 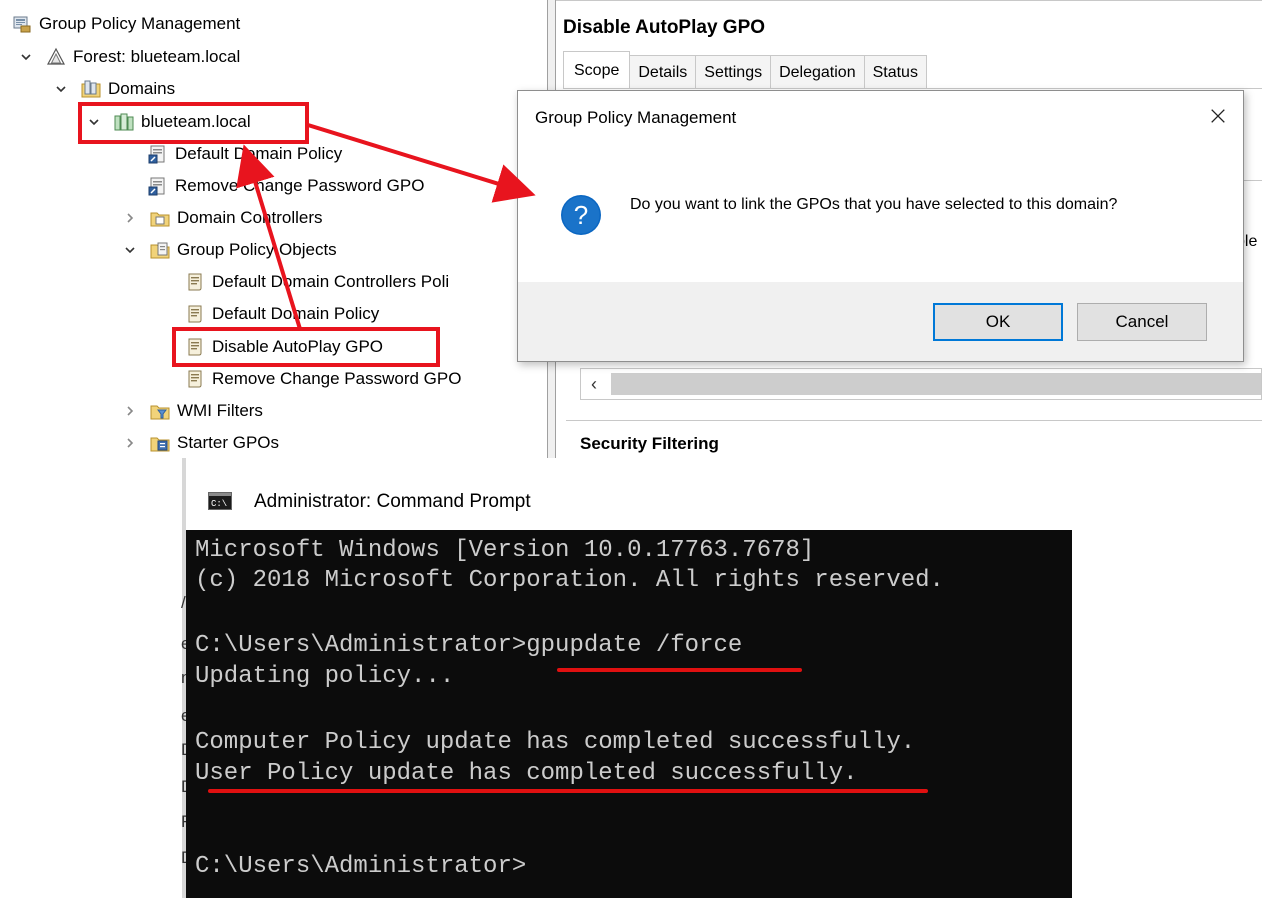 What do you see at coordinates (160, 411) in the screenshot?
I see `wmi-folder-icon` at bounding box center [160, 411].